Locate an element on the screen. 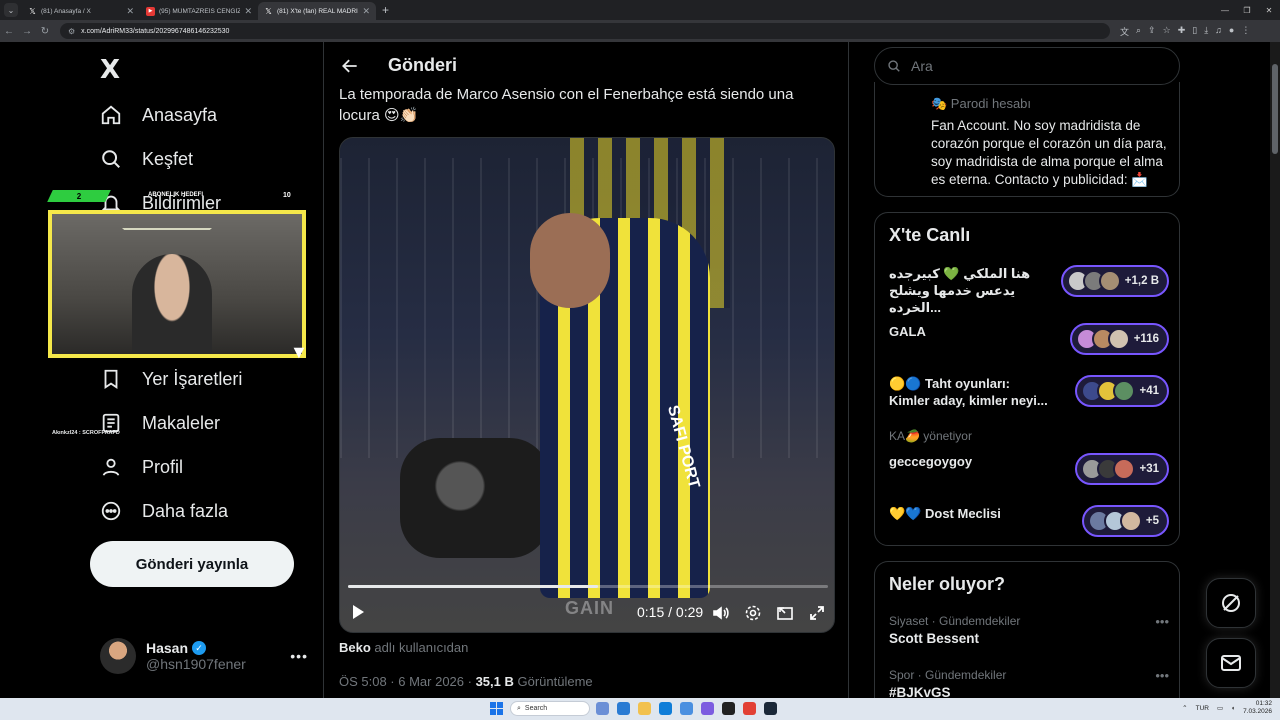 Image resolution: width=1280 pixels, height=720 pixels. minimize-icon: — is located at coordinates (1225, 10).